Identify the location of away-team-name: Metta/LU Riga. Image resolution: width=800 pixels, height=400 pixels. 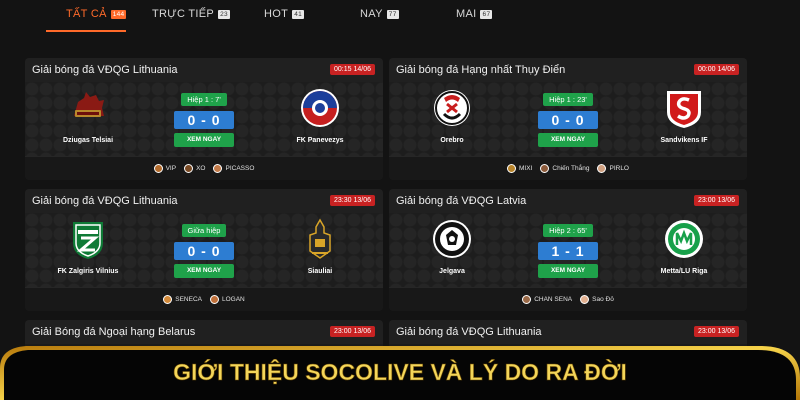
(684, 271).